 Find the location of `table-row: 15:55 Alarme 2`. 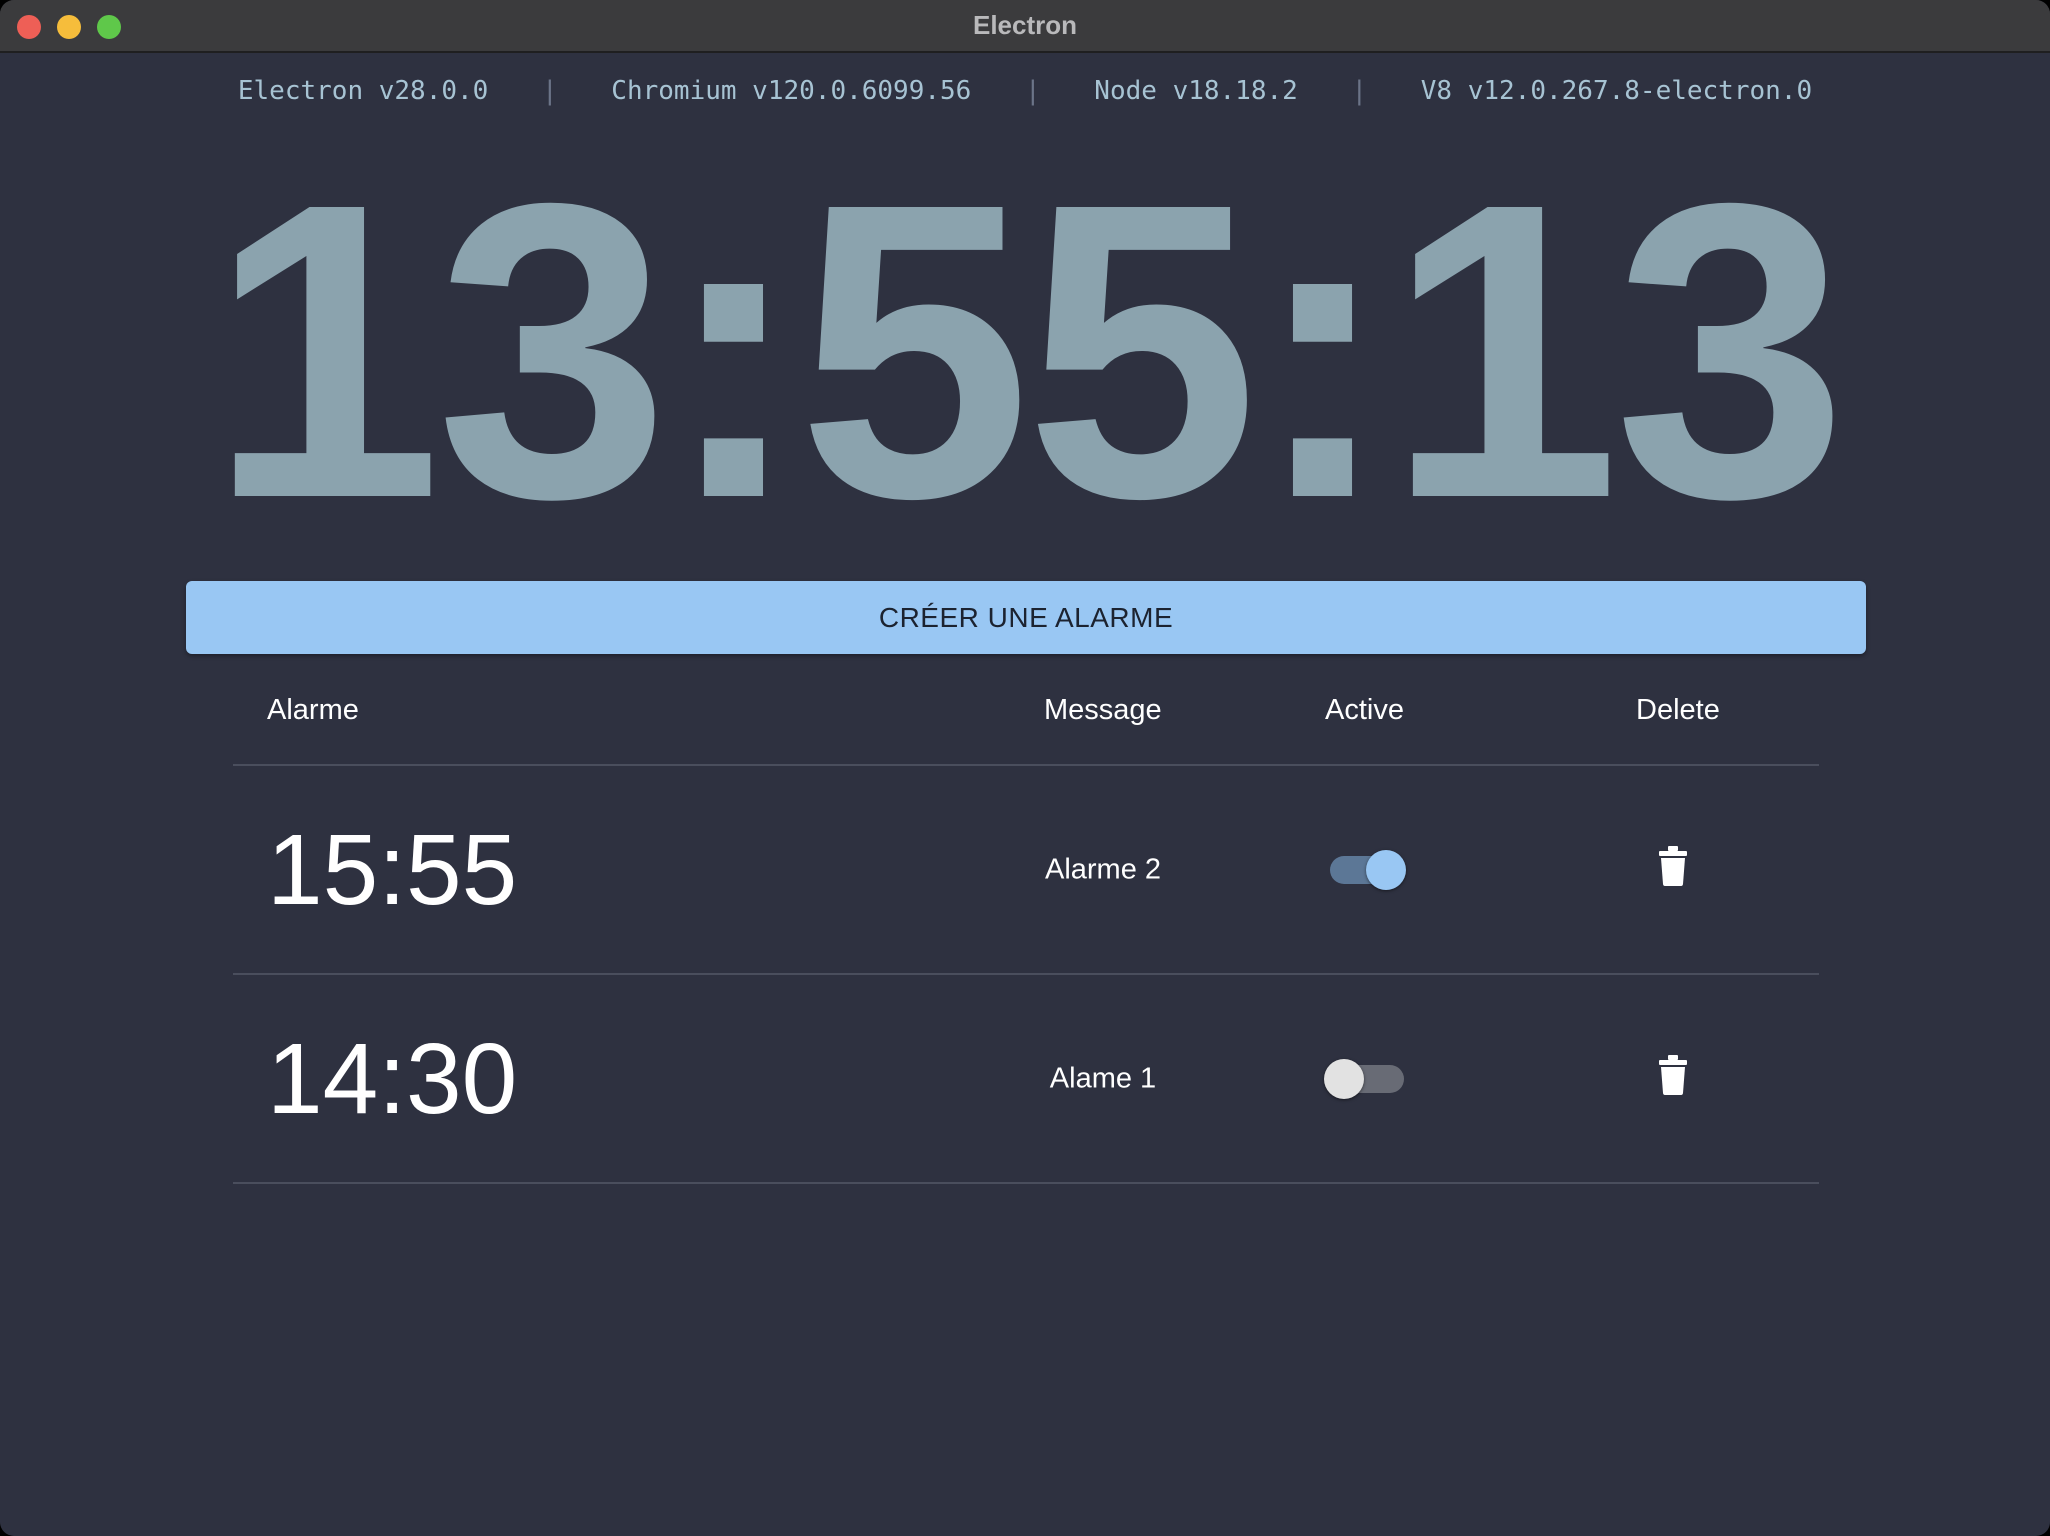

table-row: 15:55 Alarme 2 is located at coordinates (1026, 870).